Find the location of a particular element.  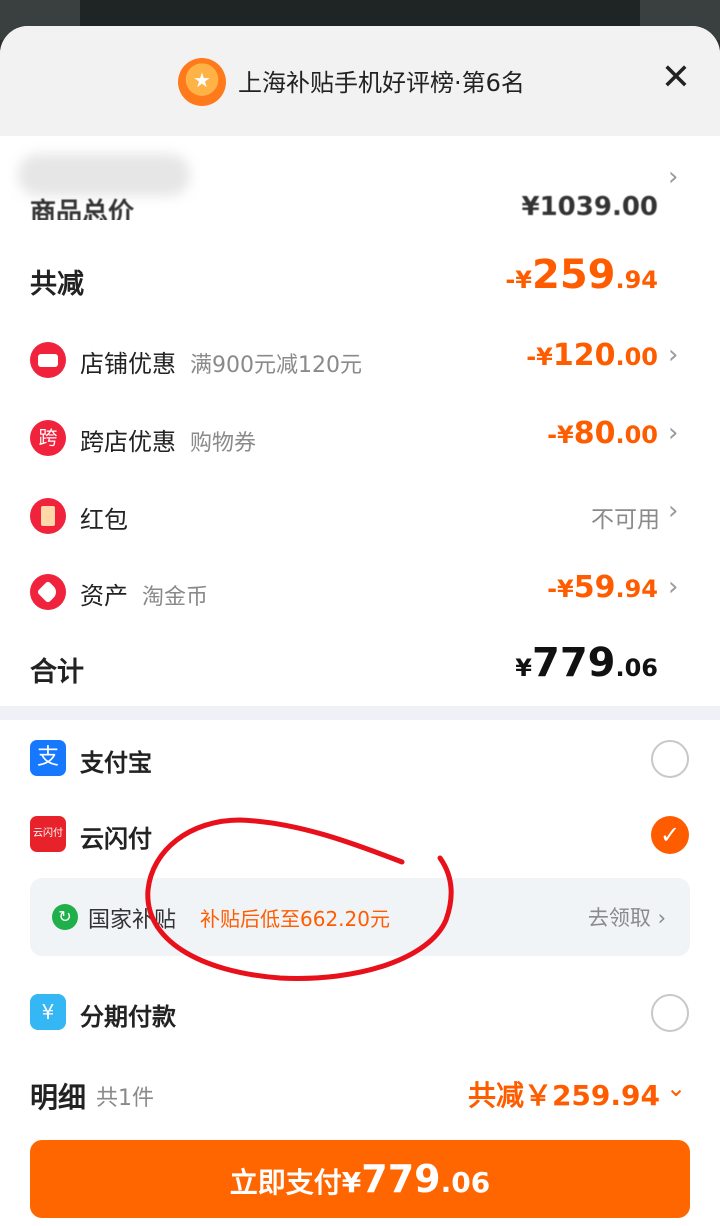

alipay-label: 支付宝 is located at coordinates (116, 763).